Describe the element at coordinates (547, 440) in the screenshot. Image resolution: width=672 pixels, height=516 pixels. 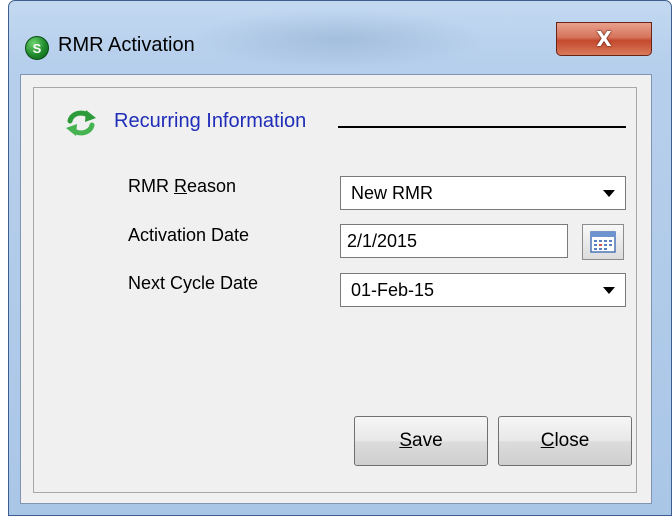
I see `close-button-accelerator: C` at that location.